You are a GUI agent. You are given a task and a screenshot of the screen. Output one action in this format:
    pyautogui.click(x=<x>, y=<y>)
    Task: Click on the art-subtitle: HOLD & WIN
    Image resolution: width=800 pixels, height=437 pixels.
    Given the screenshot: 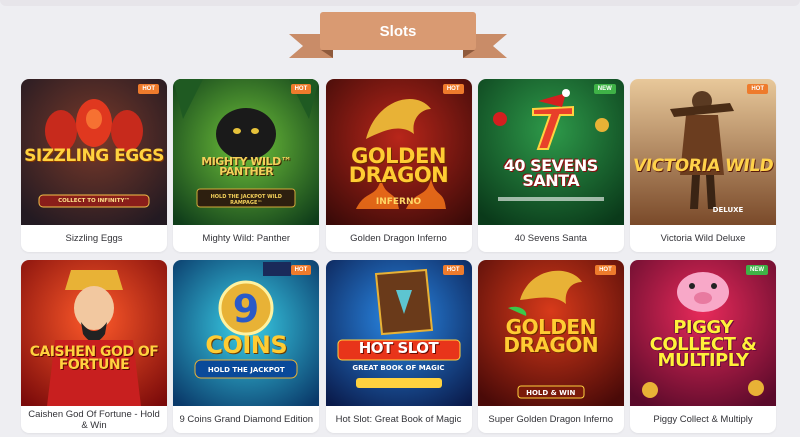 What is the action you would take?
    pyautogui.click(x=551, y=393)
    